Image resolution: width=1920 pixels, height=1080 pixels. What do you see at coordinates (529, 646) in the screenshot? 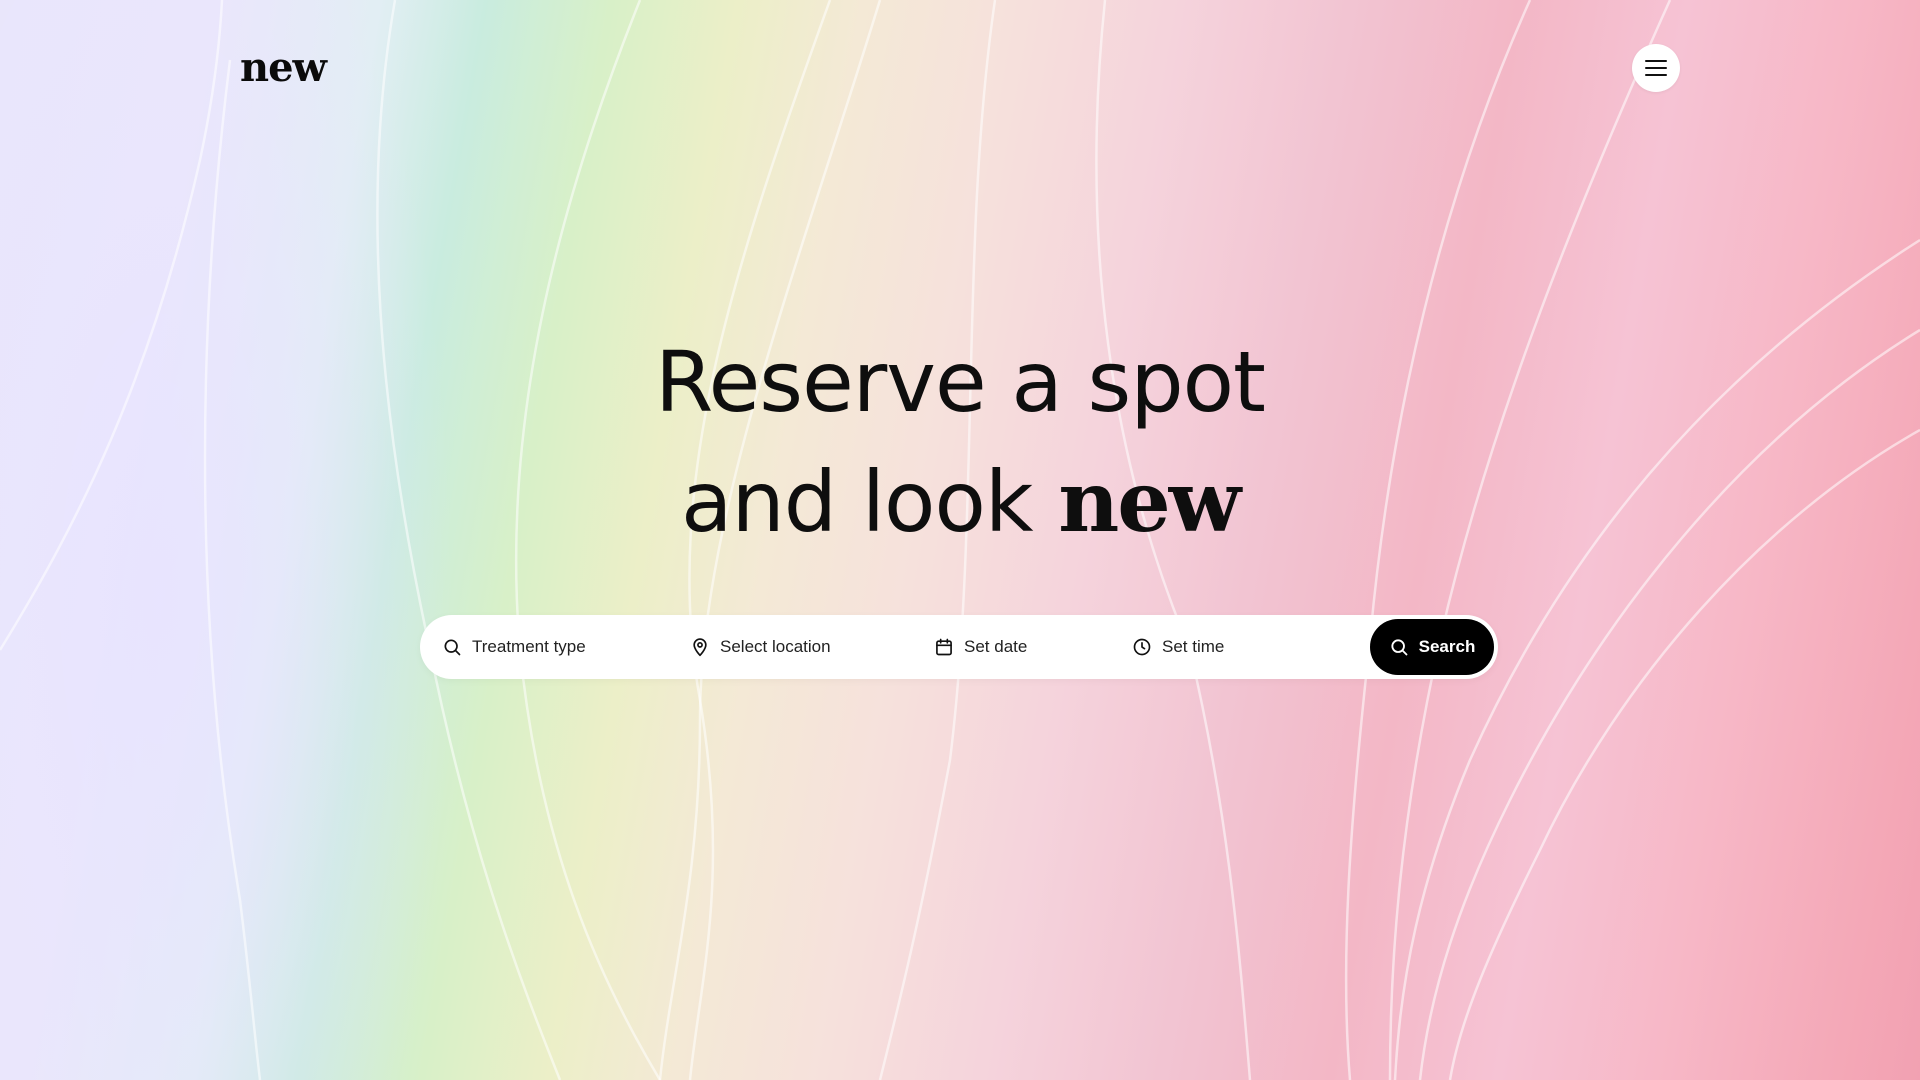
I see `treatment-type-label: Treatment type` at bounding box center [529, 646].